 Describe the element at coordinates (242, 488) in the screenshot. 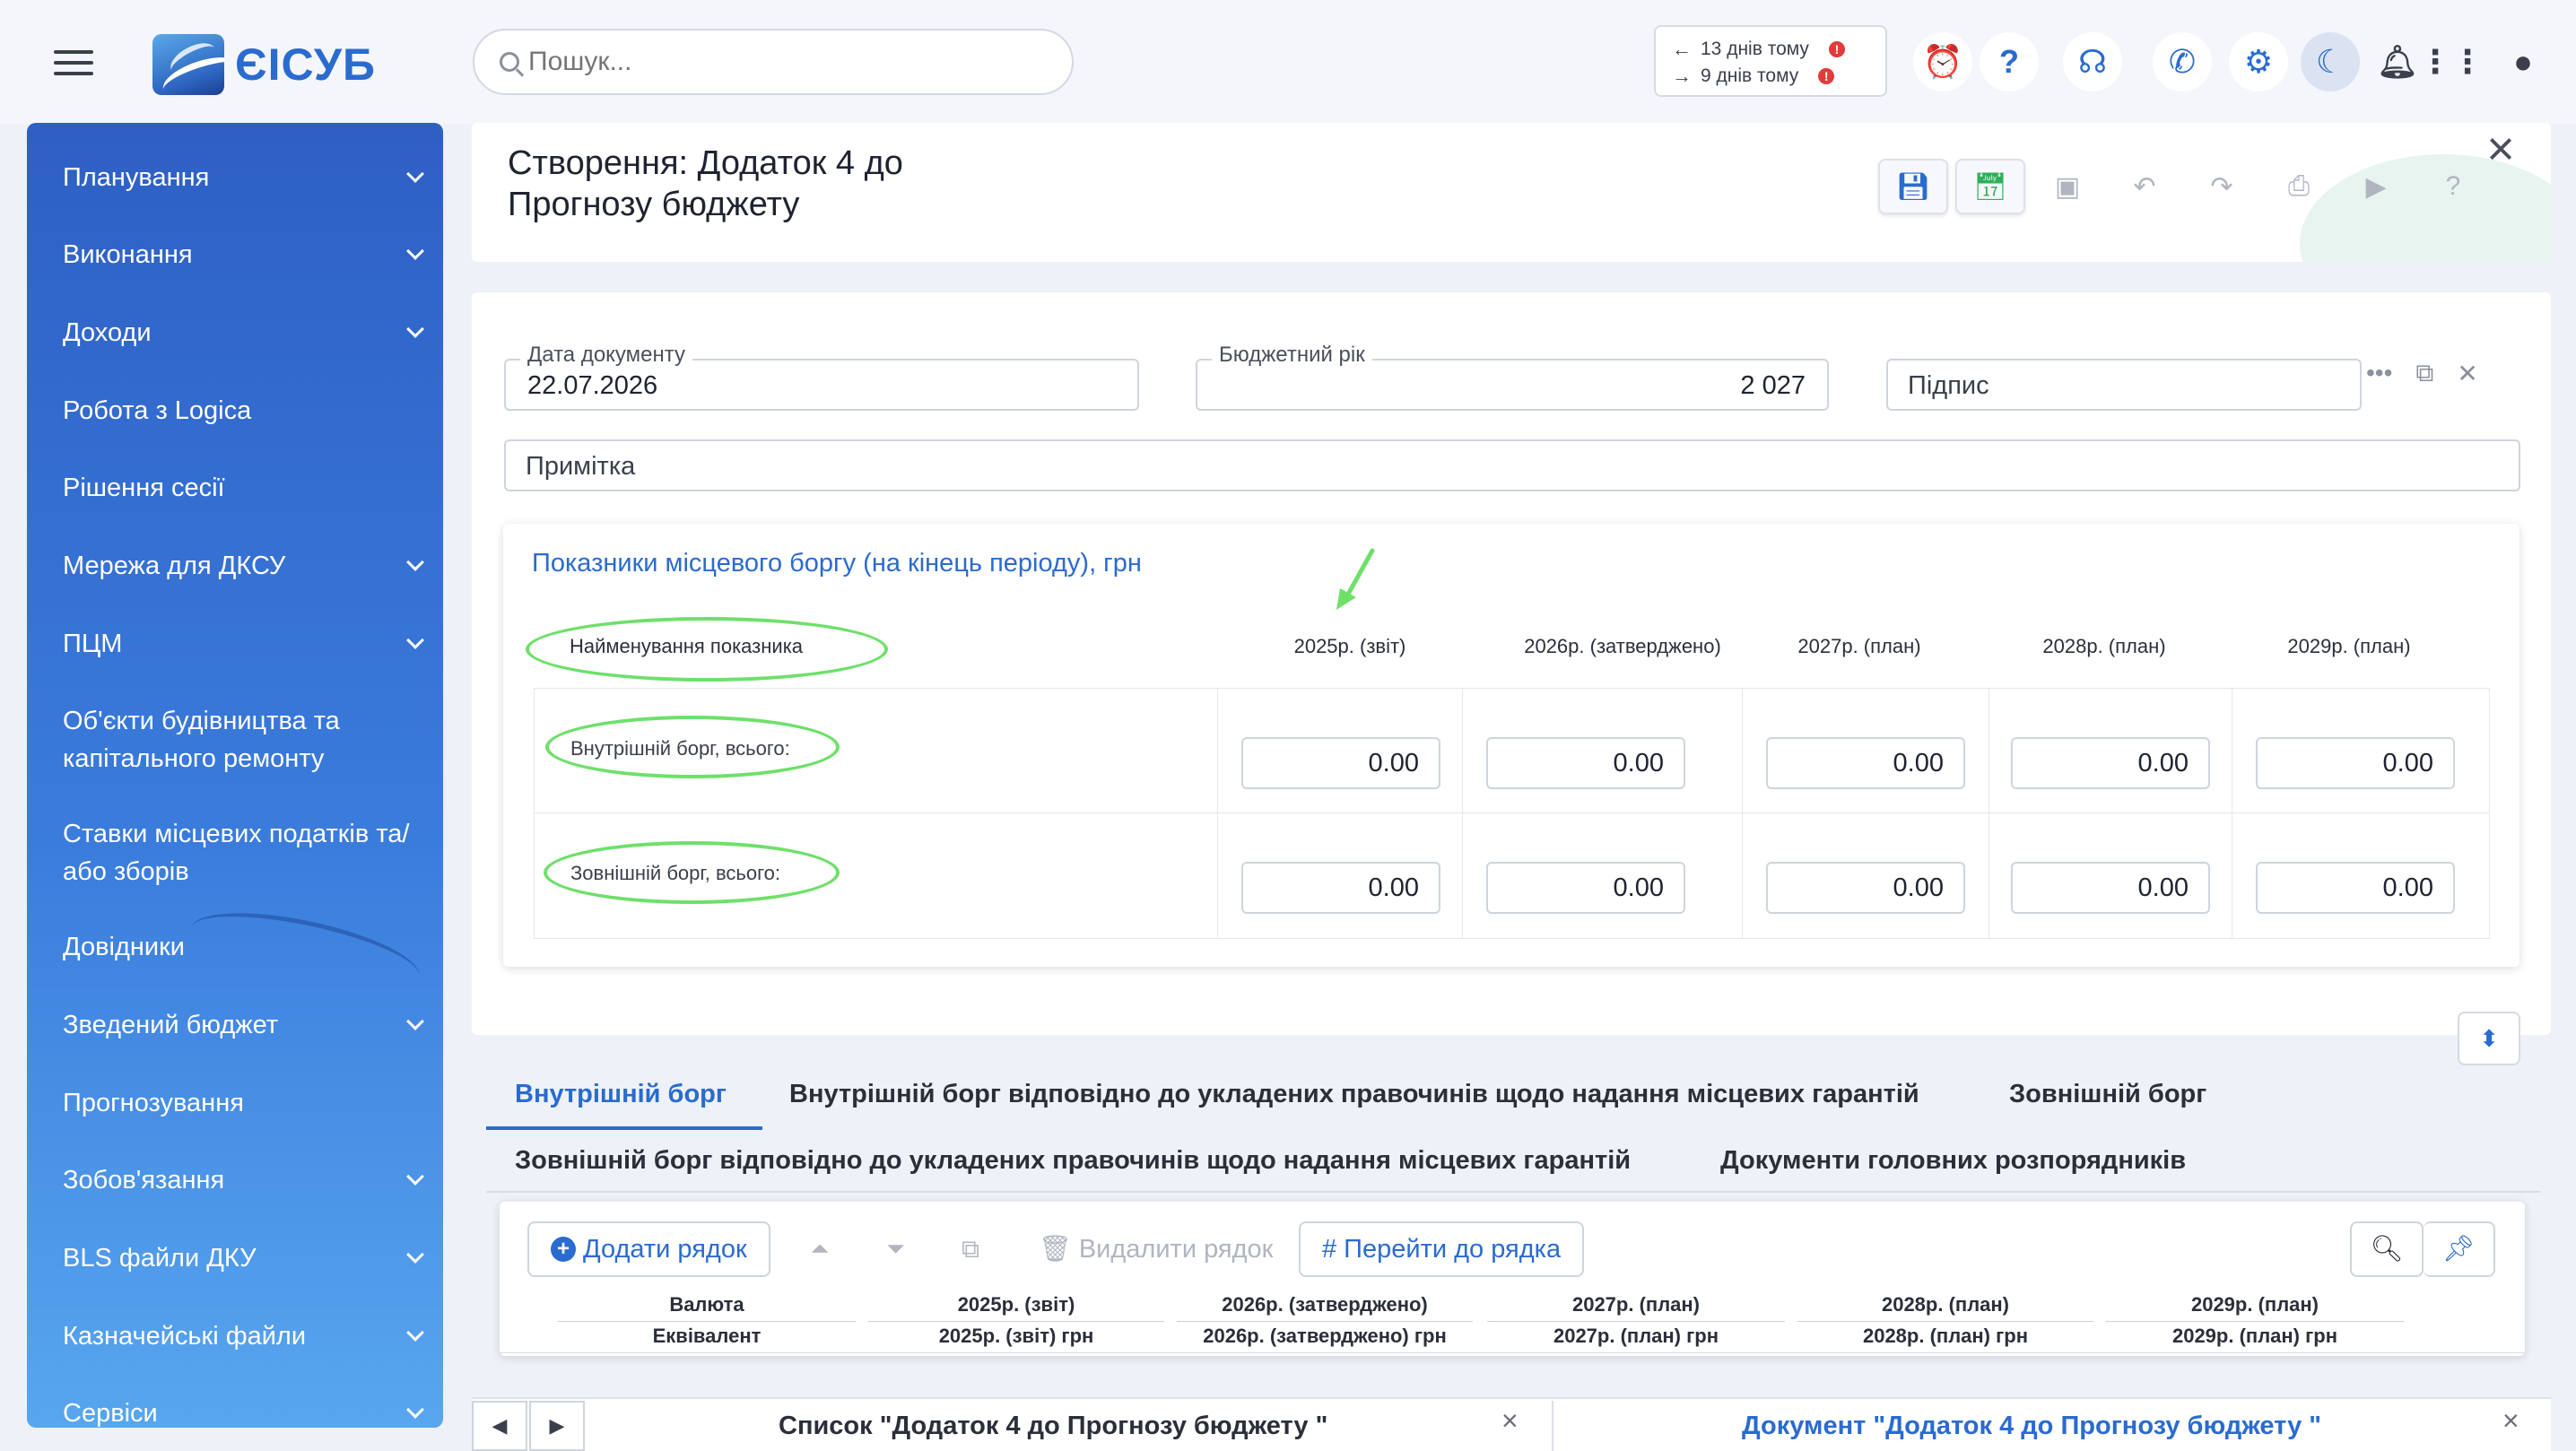

I see `sidebar-item-session-decisions: Рішення сесії` at that location.